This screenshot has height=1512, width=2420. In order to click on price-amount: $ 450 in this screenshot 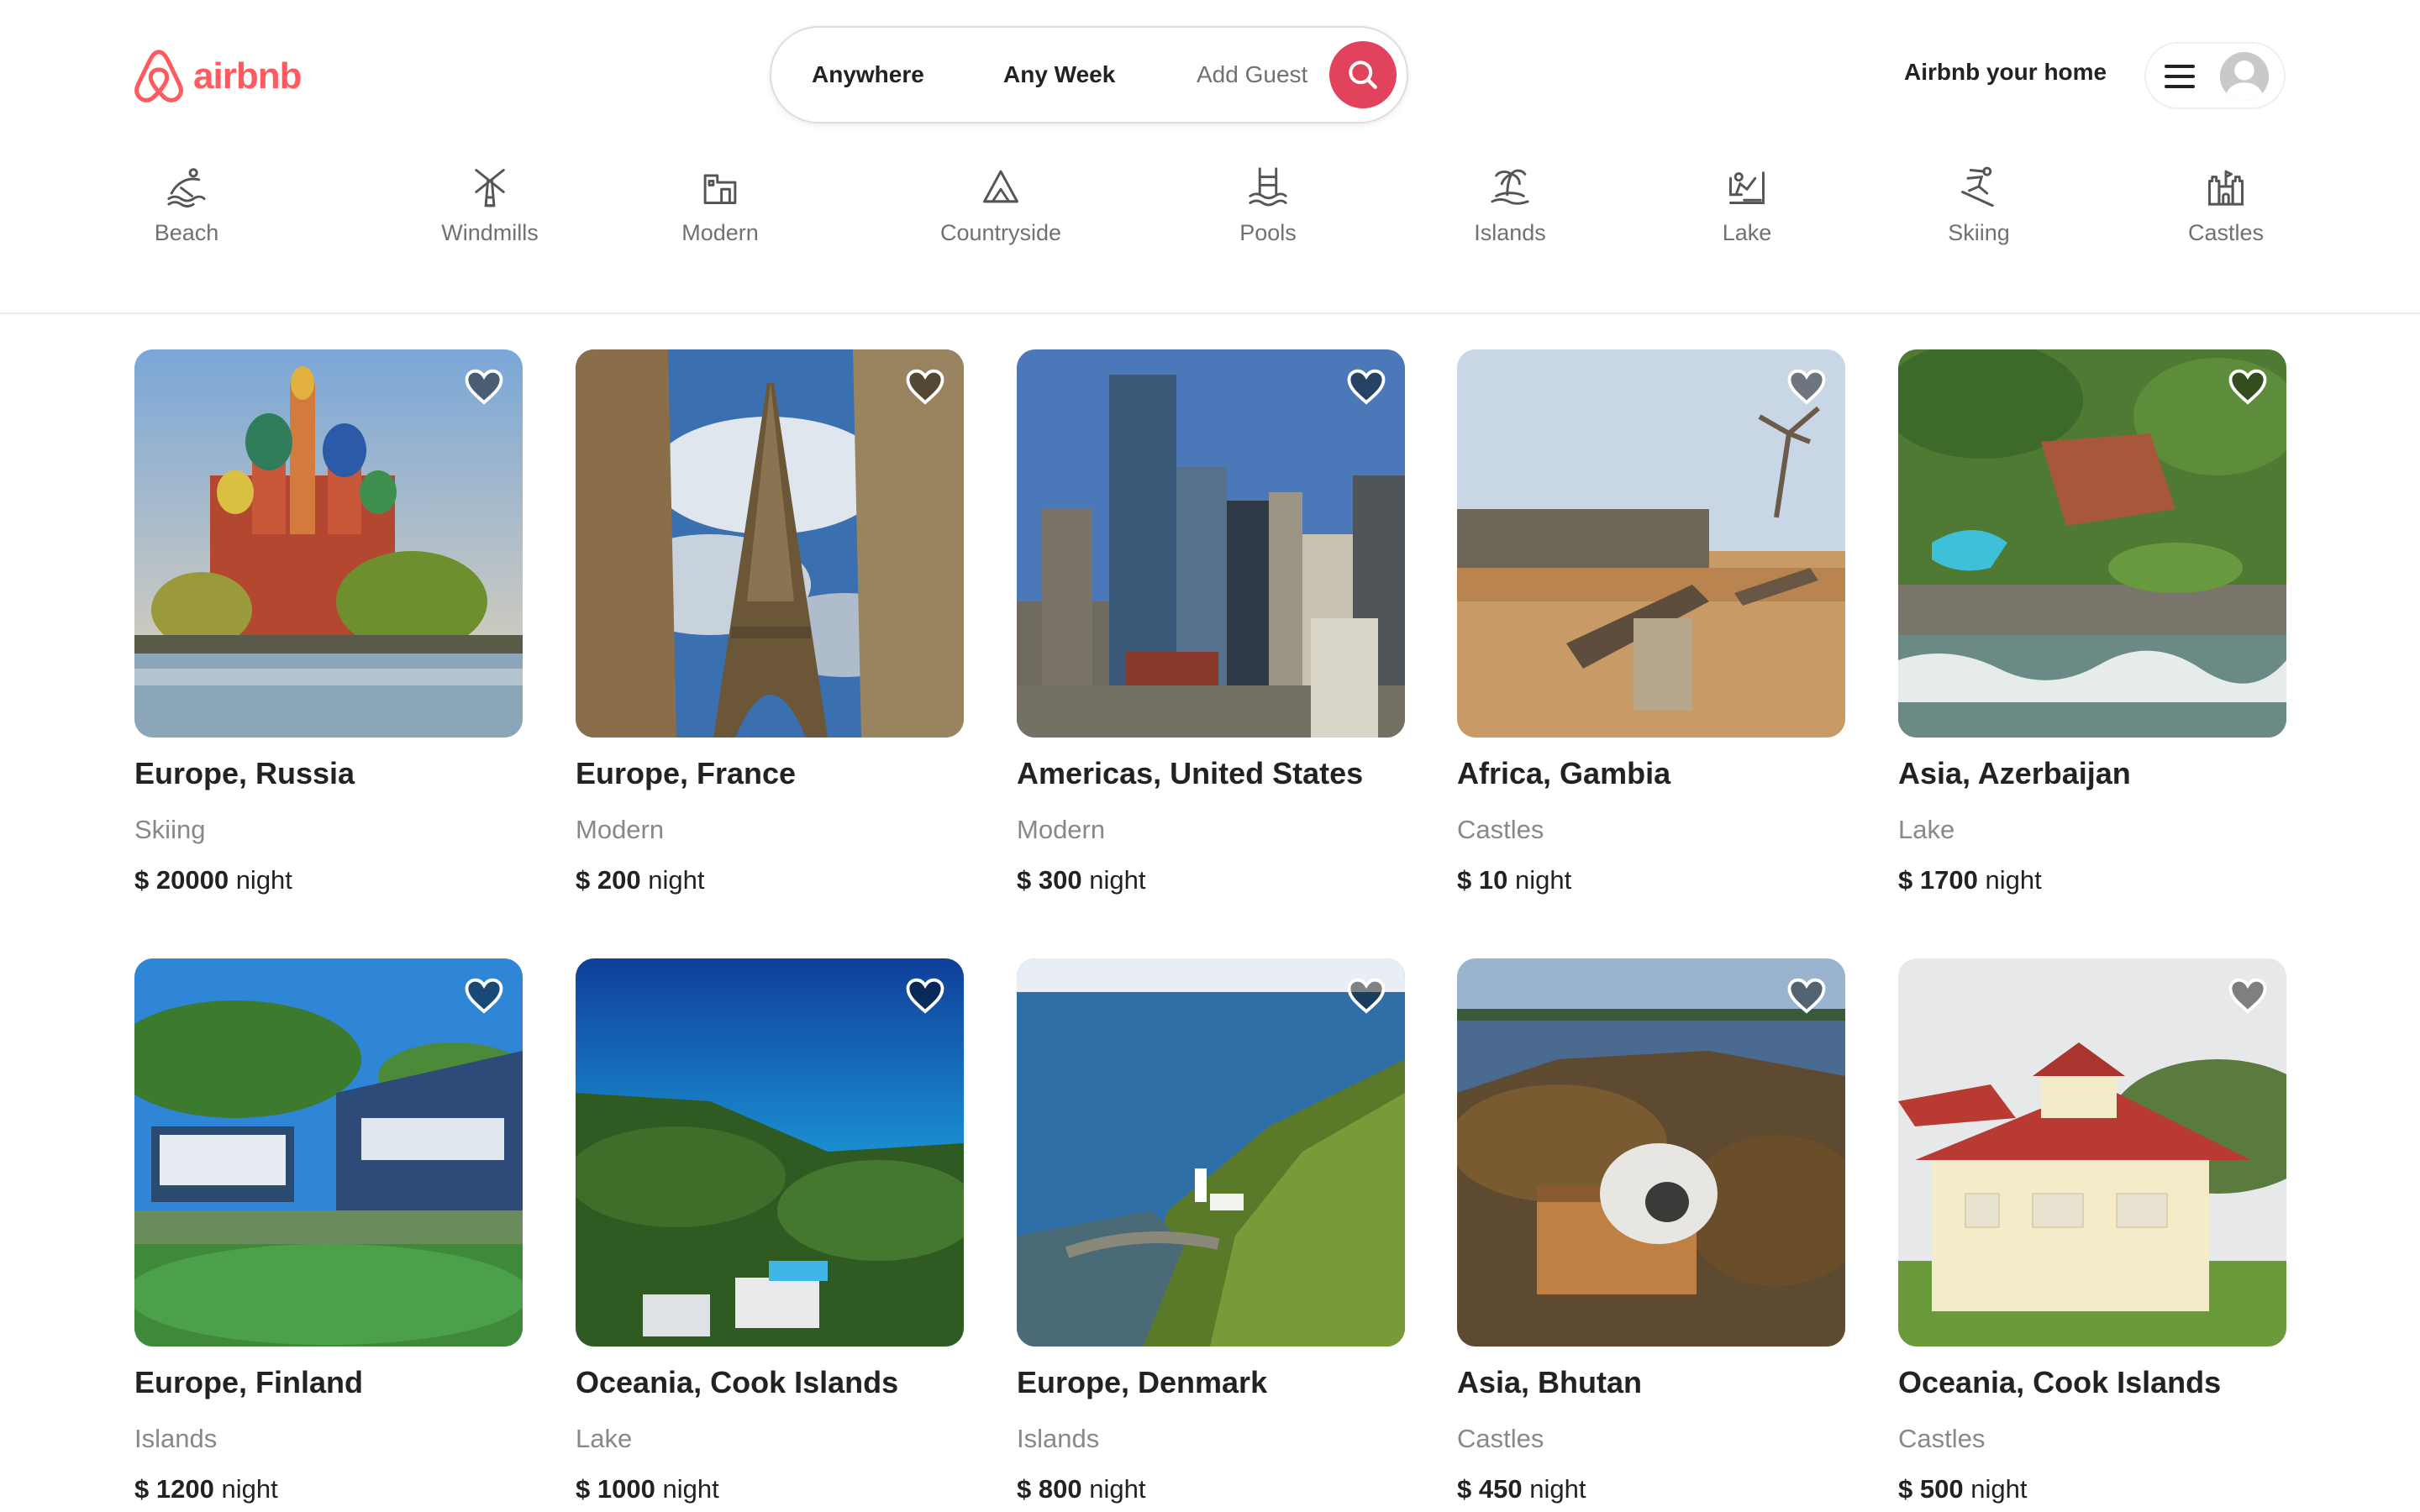, I will do `click(1490, 1489)`.